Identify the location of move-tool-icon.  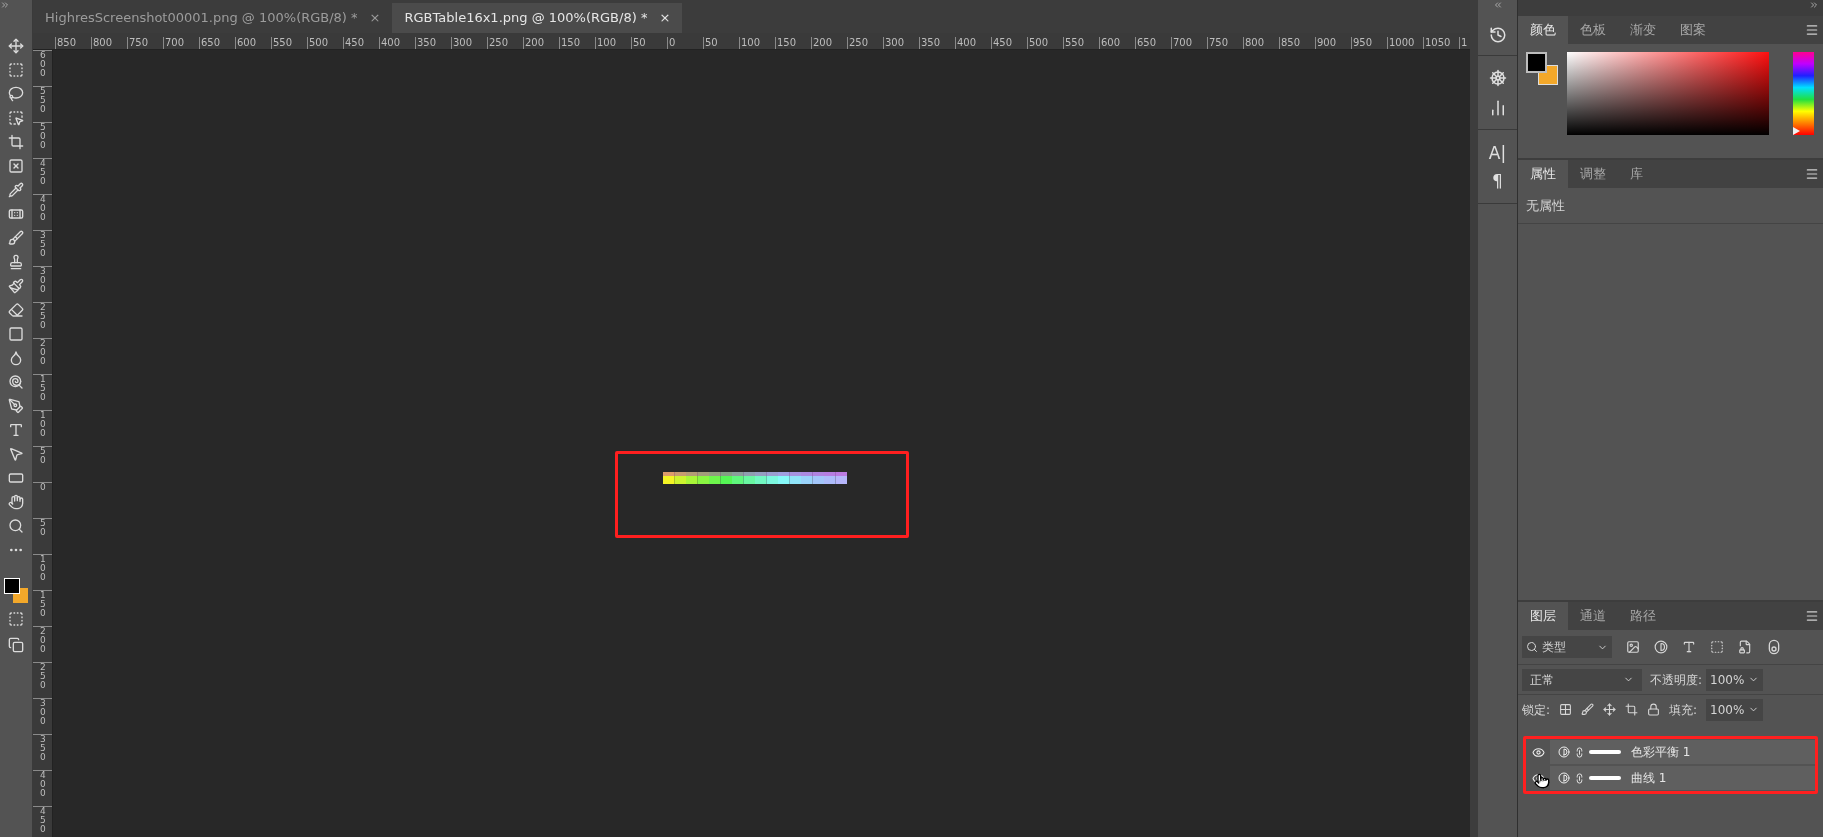
(16, 46).